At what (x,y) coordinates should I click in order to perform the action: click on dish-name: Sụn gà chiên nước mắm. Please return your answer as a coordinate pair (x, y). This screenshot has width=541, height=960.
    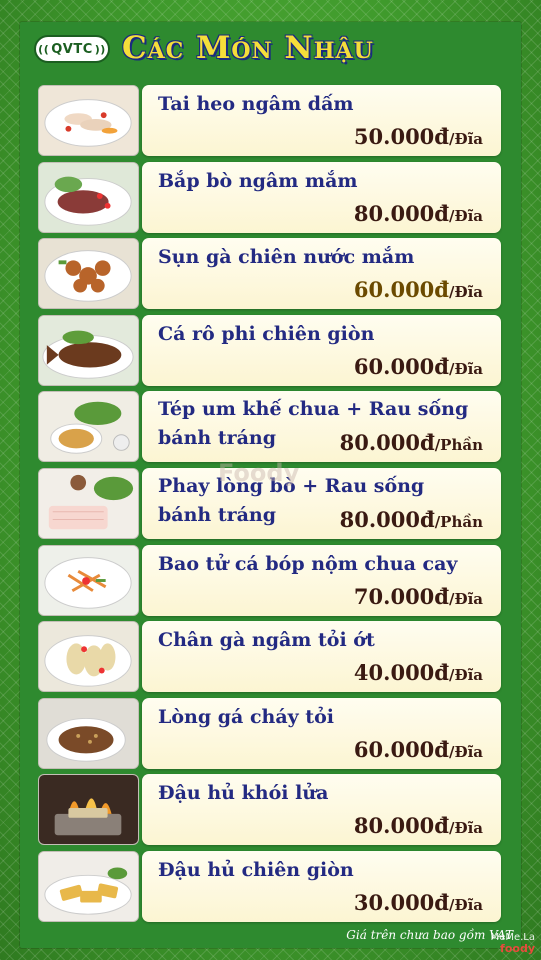
    Looking at the image, I should click on (286, 257).